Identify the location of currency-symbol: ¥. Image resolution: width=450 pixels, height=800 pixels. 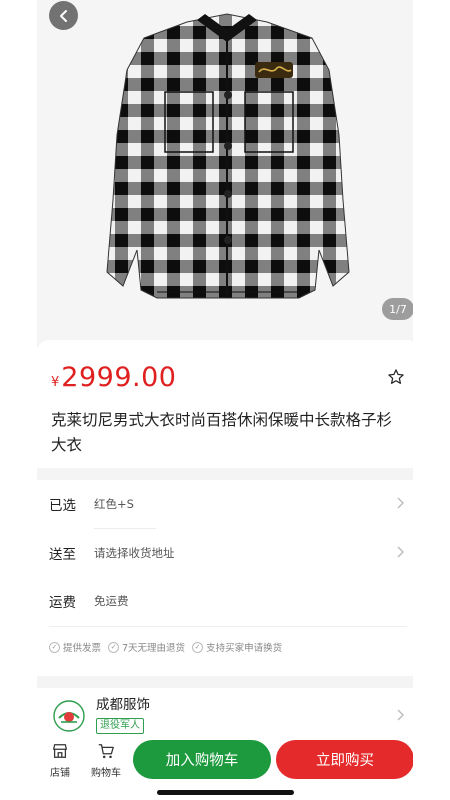
(55, 382).